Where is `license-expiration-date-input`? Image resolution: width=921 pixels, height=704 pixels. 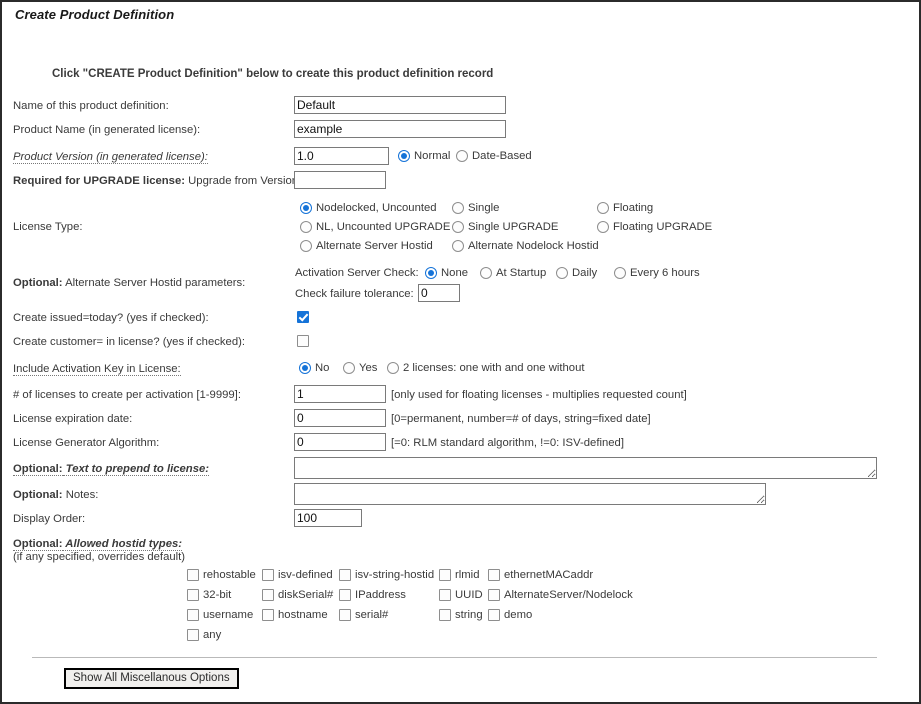
license-expiration-date-input is located at coordinates (340, 418).